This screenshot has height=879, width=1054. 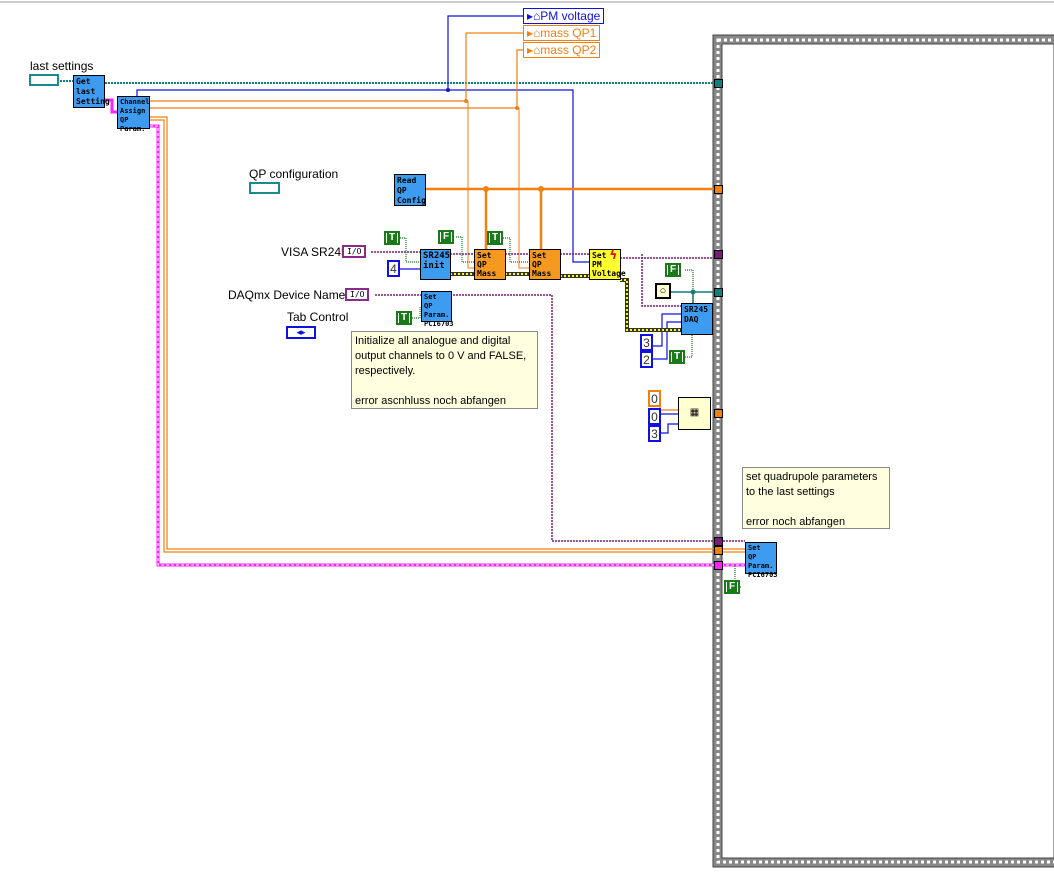 I want to click on numeric-constant: 4, so click(x=393, y=268).